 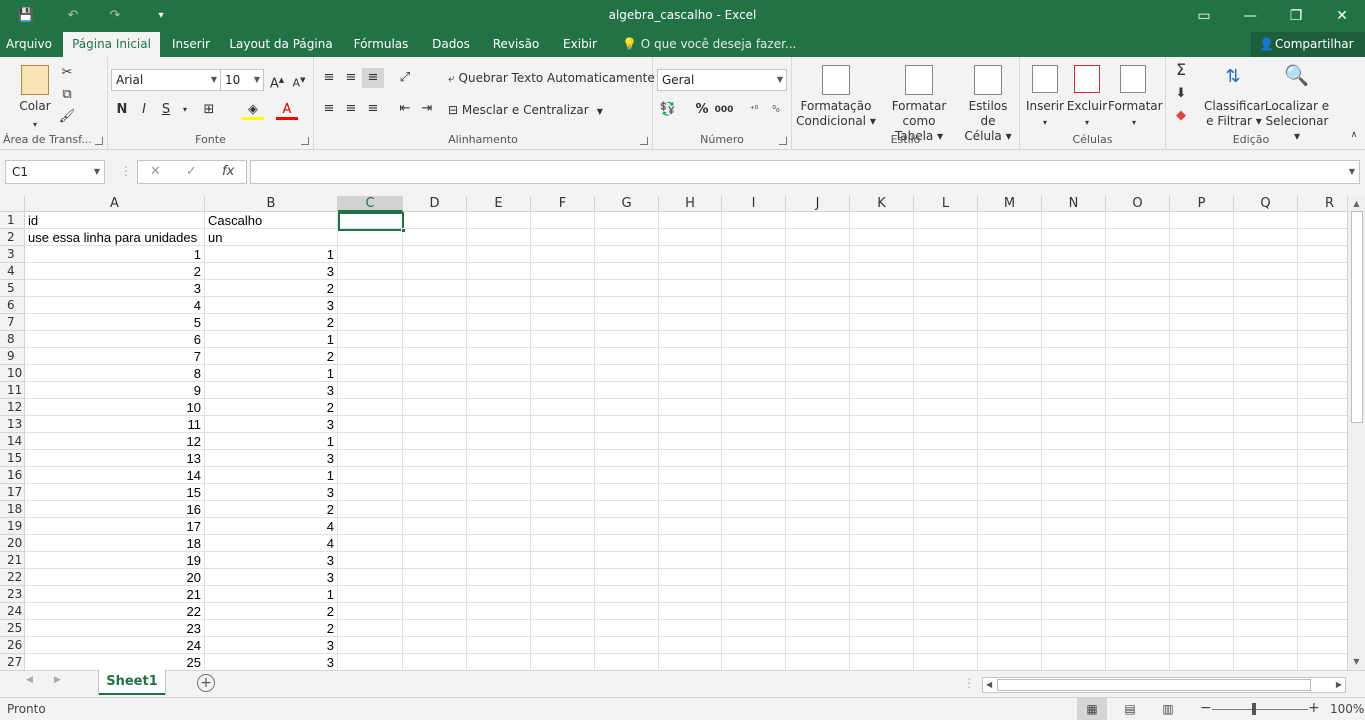 What do you see at coordinates (370, 594) in the screenshot?
I see `cell-c23` at bounding box center [370, 594].